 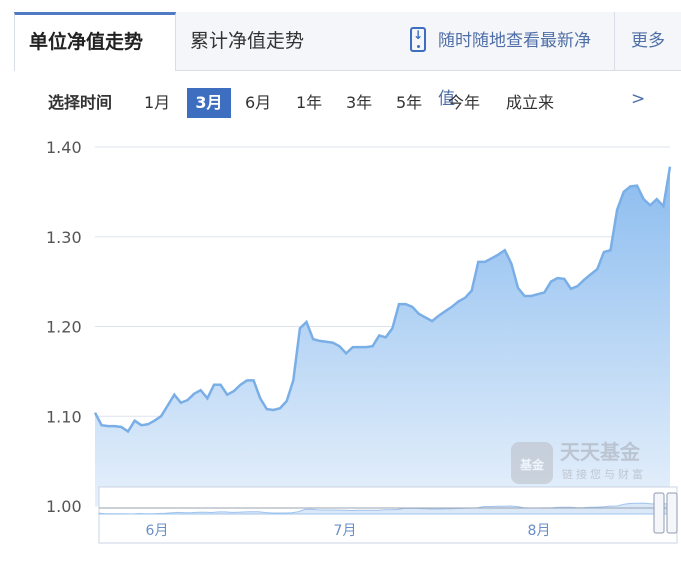 I want to click on navigator-label-aug: 8月, so click(x=539, y=531).